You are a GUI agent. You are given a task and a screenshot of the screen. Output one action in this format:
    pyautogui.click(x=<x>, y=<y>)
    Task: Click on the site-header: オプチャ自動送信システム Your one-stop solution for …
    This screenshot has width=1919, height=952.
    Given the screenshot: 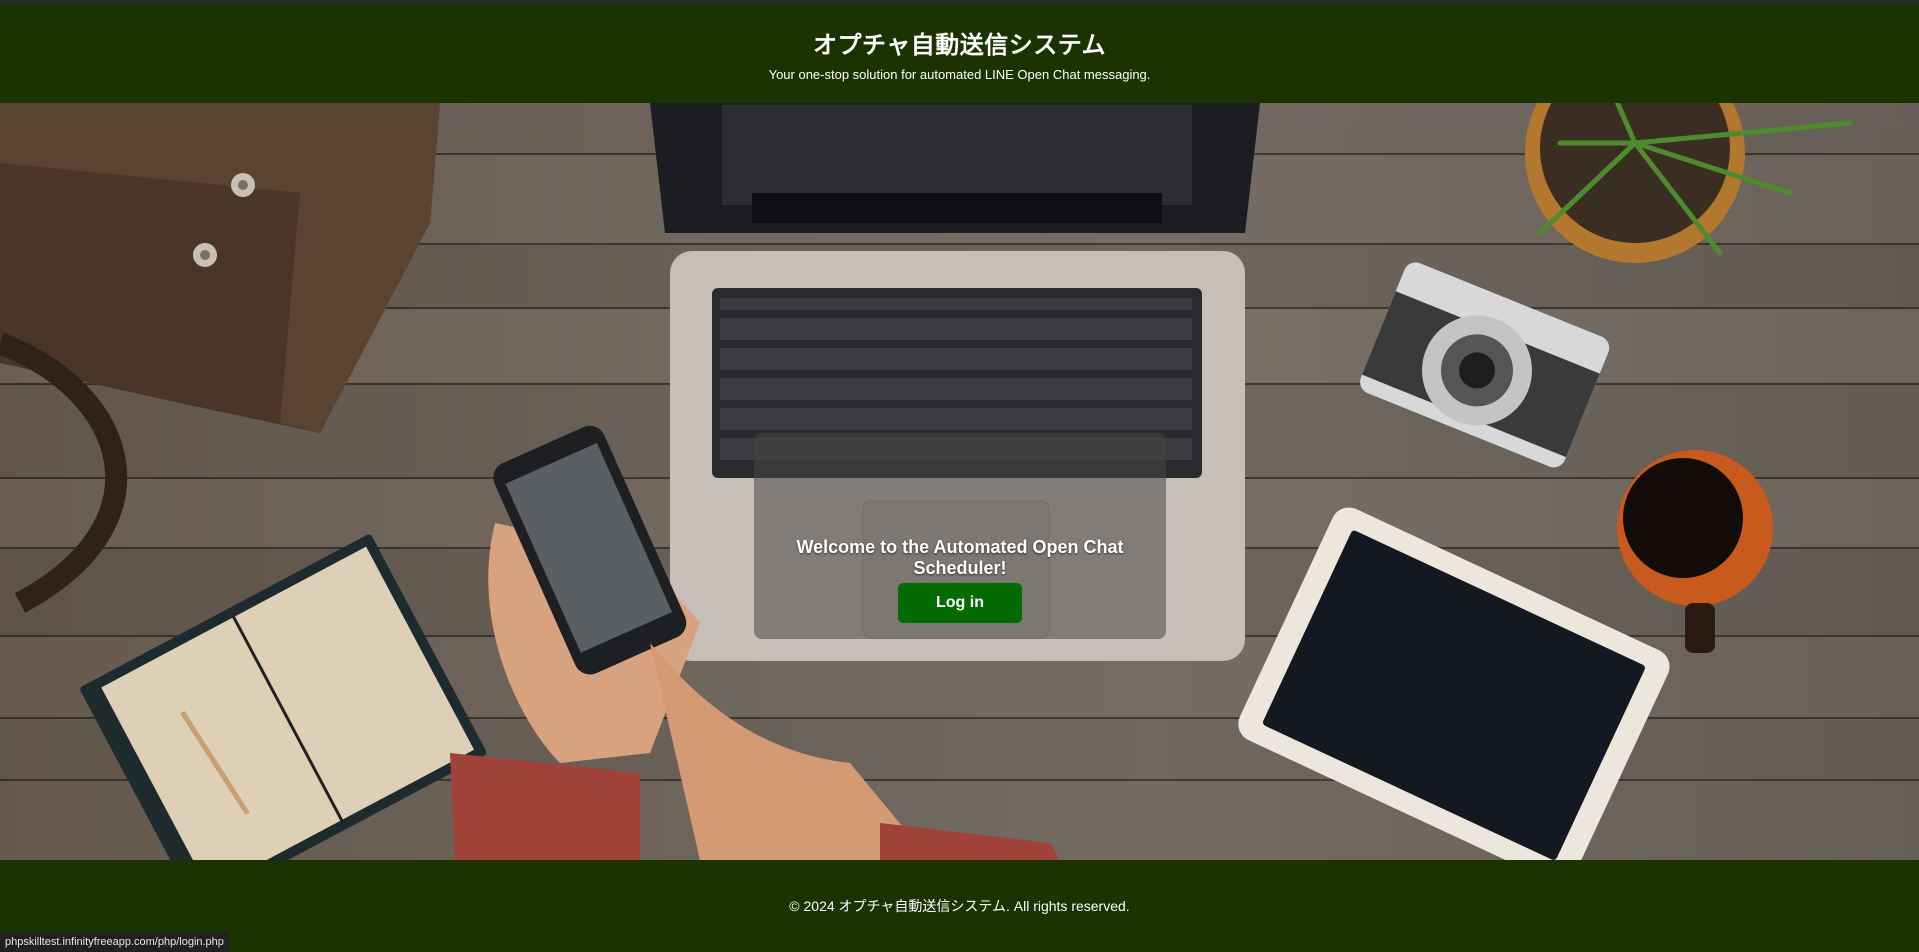 What is the action you would take?
    pyautogui.click(x=959, y=53)
    